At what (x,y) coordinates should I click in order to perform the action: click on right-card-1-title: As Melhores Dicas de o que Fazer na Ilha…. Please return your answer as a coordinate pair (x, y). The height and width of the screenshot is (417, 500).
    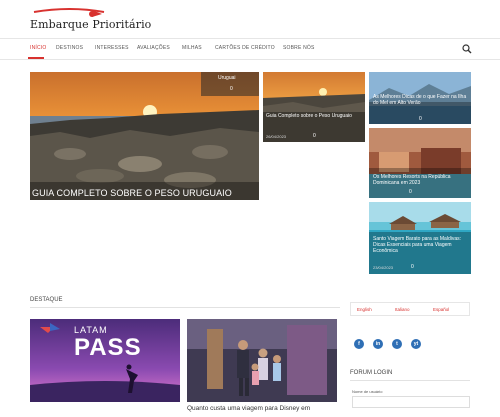
    Looking at the image, I should click on (421, 100).